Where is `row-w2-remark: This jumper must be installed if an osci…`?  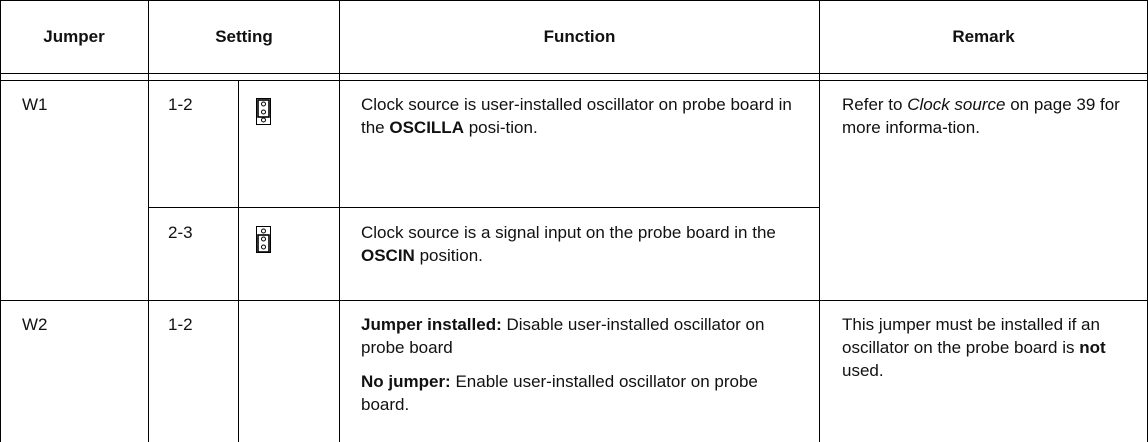
row-w2-remark: This jumper must be installed if an osci… is located at coordinates (974, 347).